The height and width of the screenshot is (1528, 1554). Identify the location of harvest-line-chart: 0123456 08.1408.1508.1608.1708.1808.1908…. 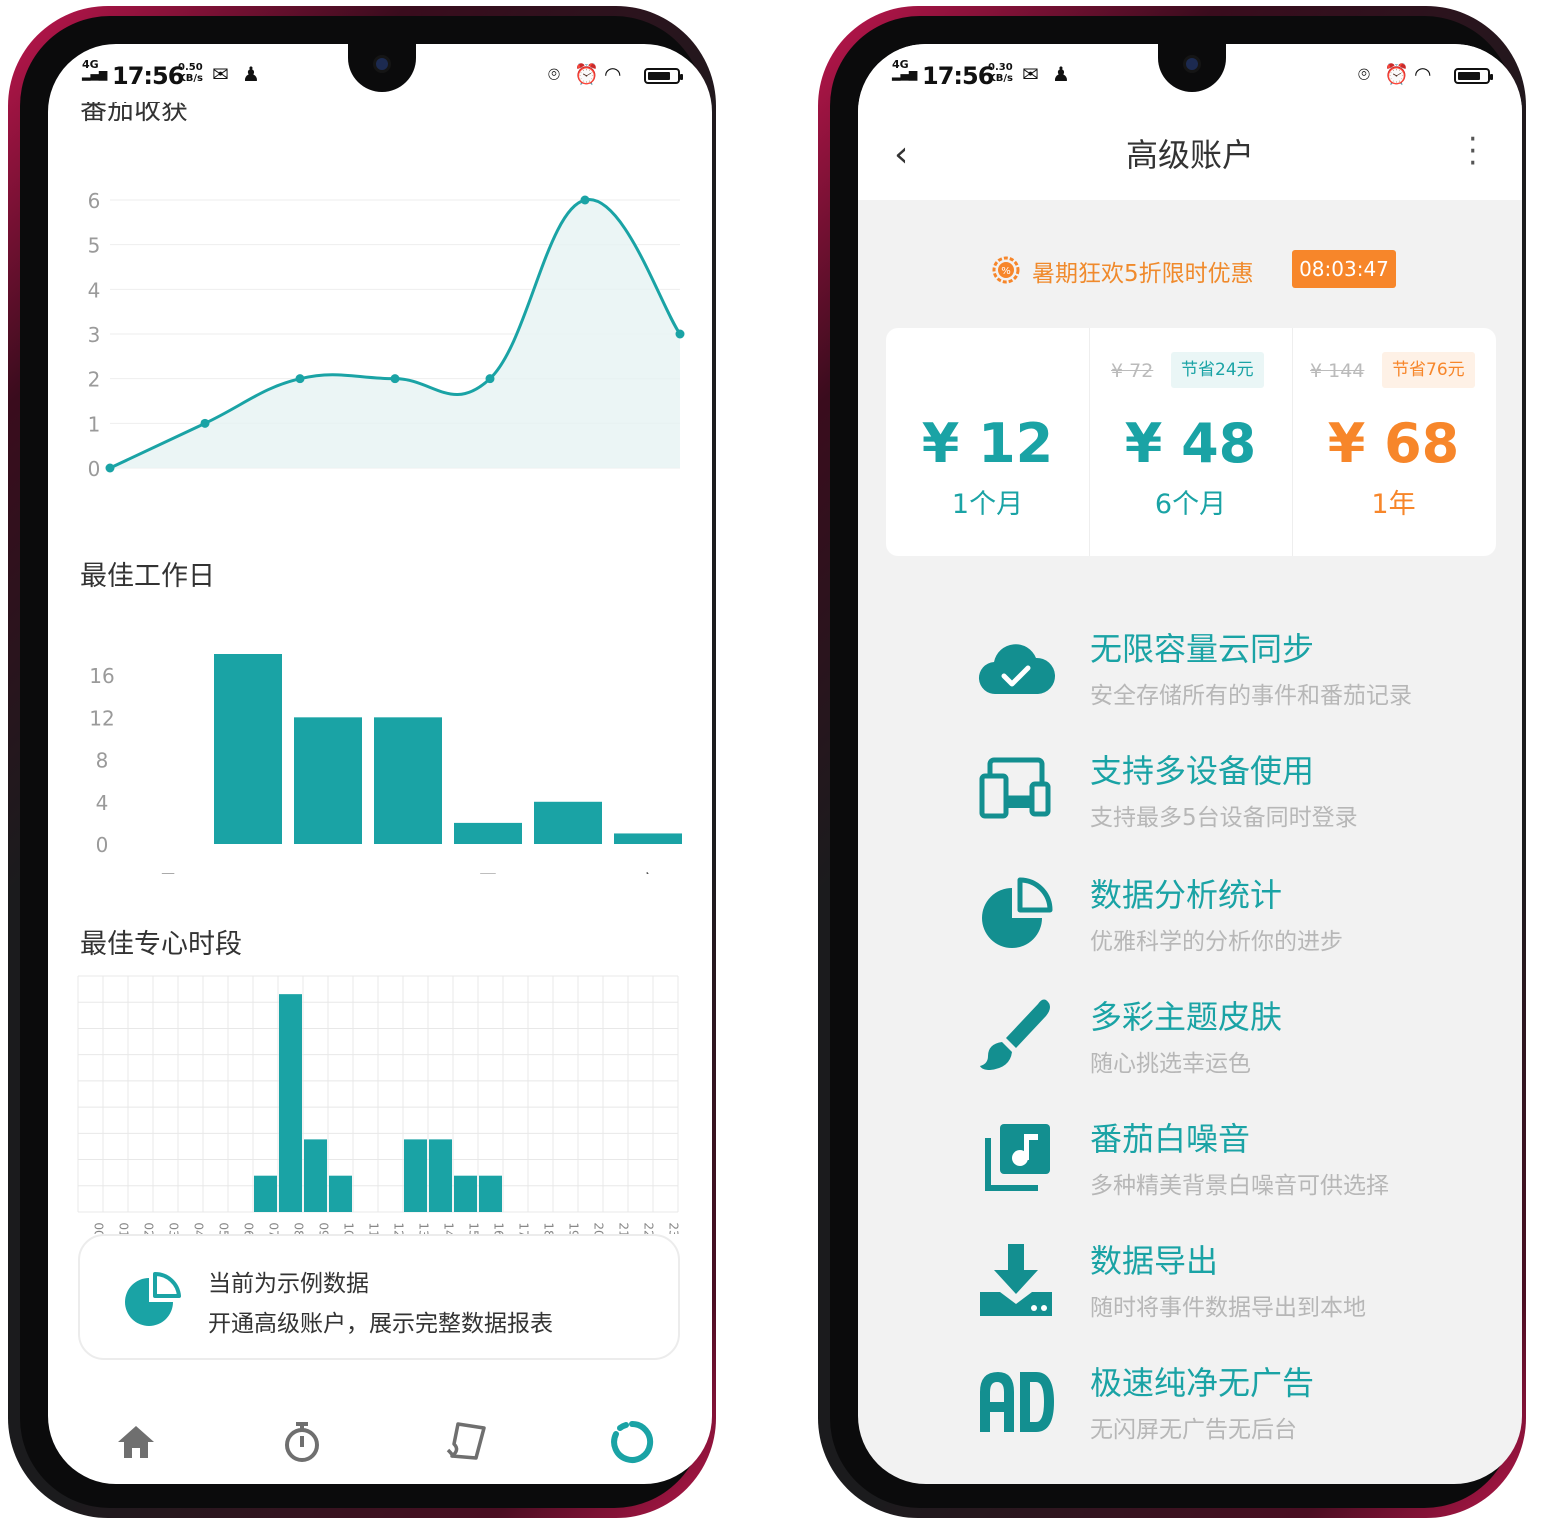
(386, 335).